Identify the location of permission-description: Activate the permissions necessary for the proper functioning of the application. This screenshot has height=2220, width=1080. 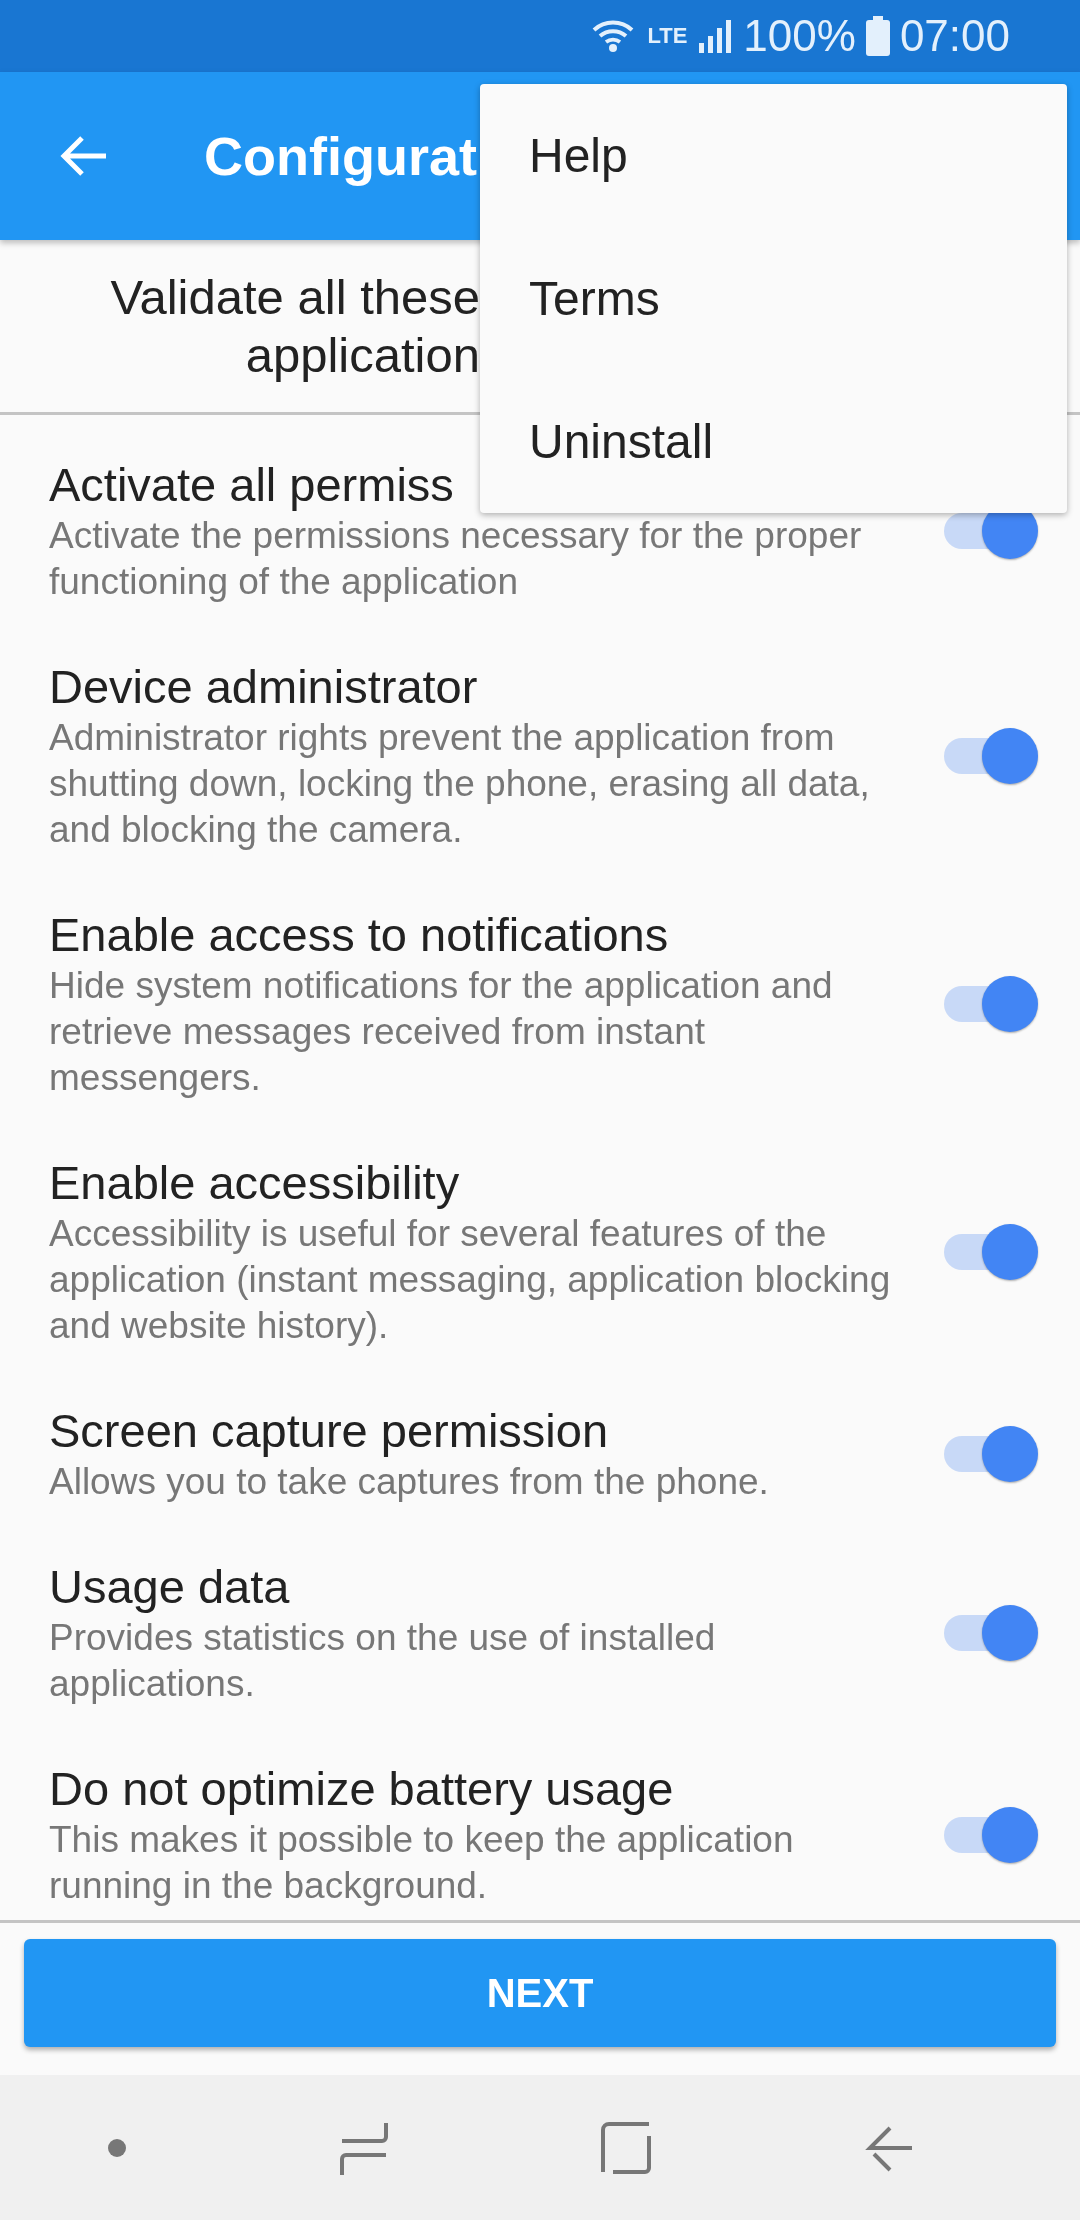
(456, 559).